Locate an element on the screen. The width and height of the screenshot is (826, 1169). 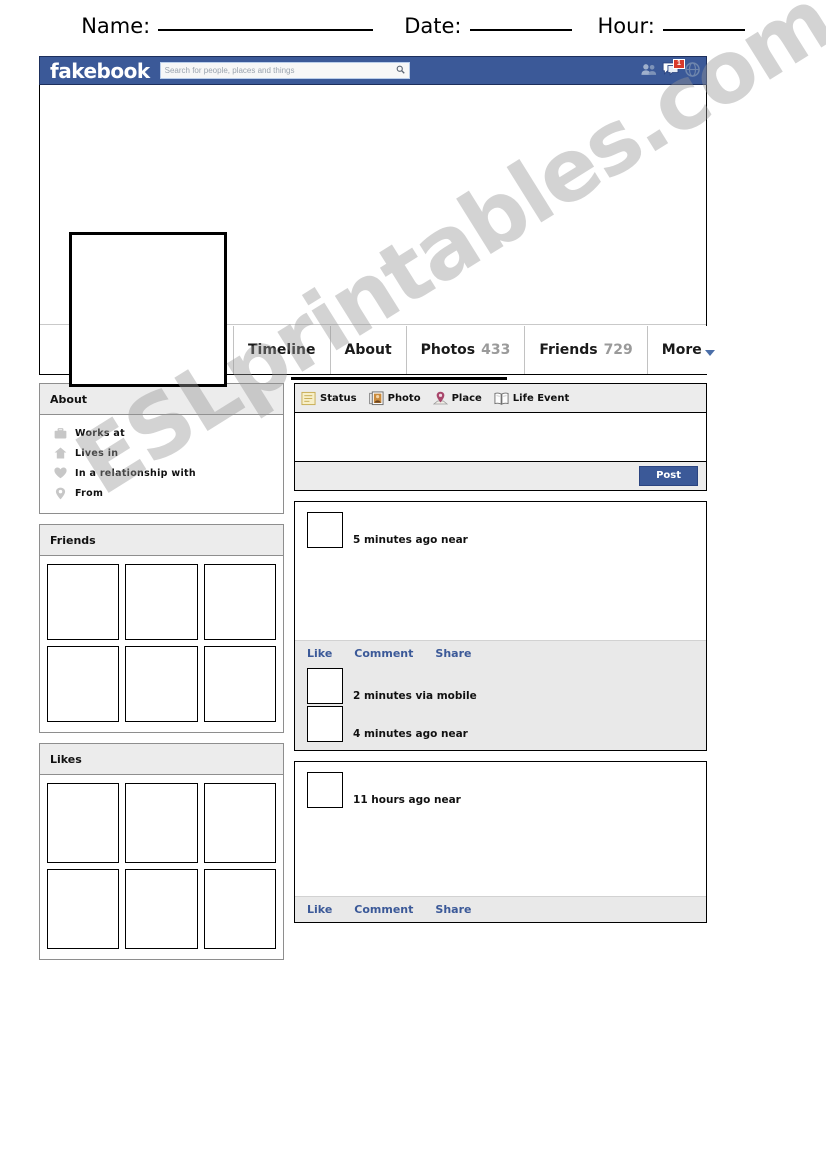
composer-textarea is located at coordinates (500, 437).